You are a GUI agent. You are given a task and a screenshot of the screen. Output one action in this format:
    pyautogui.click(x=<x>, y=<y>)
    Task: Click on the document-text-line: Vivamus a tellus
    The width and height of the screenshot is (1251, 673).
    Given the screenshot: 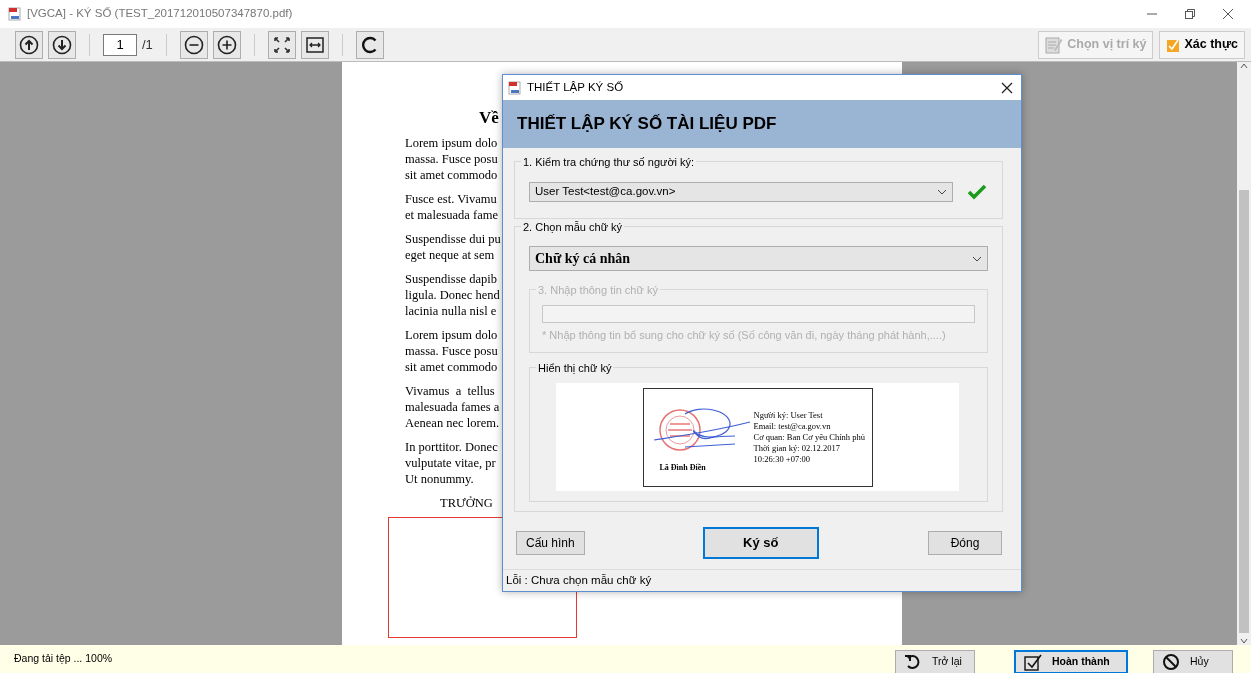 What is the action you would take?
    pyautogui.click(x=450, y=391)
    